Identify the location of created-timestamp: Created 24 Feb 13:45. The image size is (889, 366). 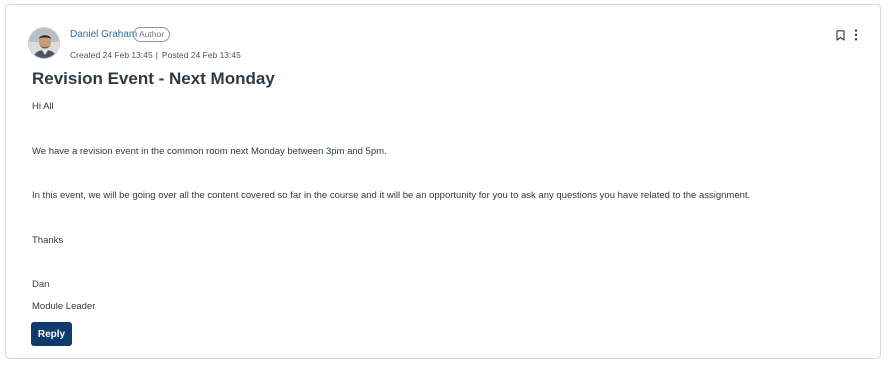
(111, 55).